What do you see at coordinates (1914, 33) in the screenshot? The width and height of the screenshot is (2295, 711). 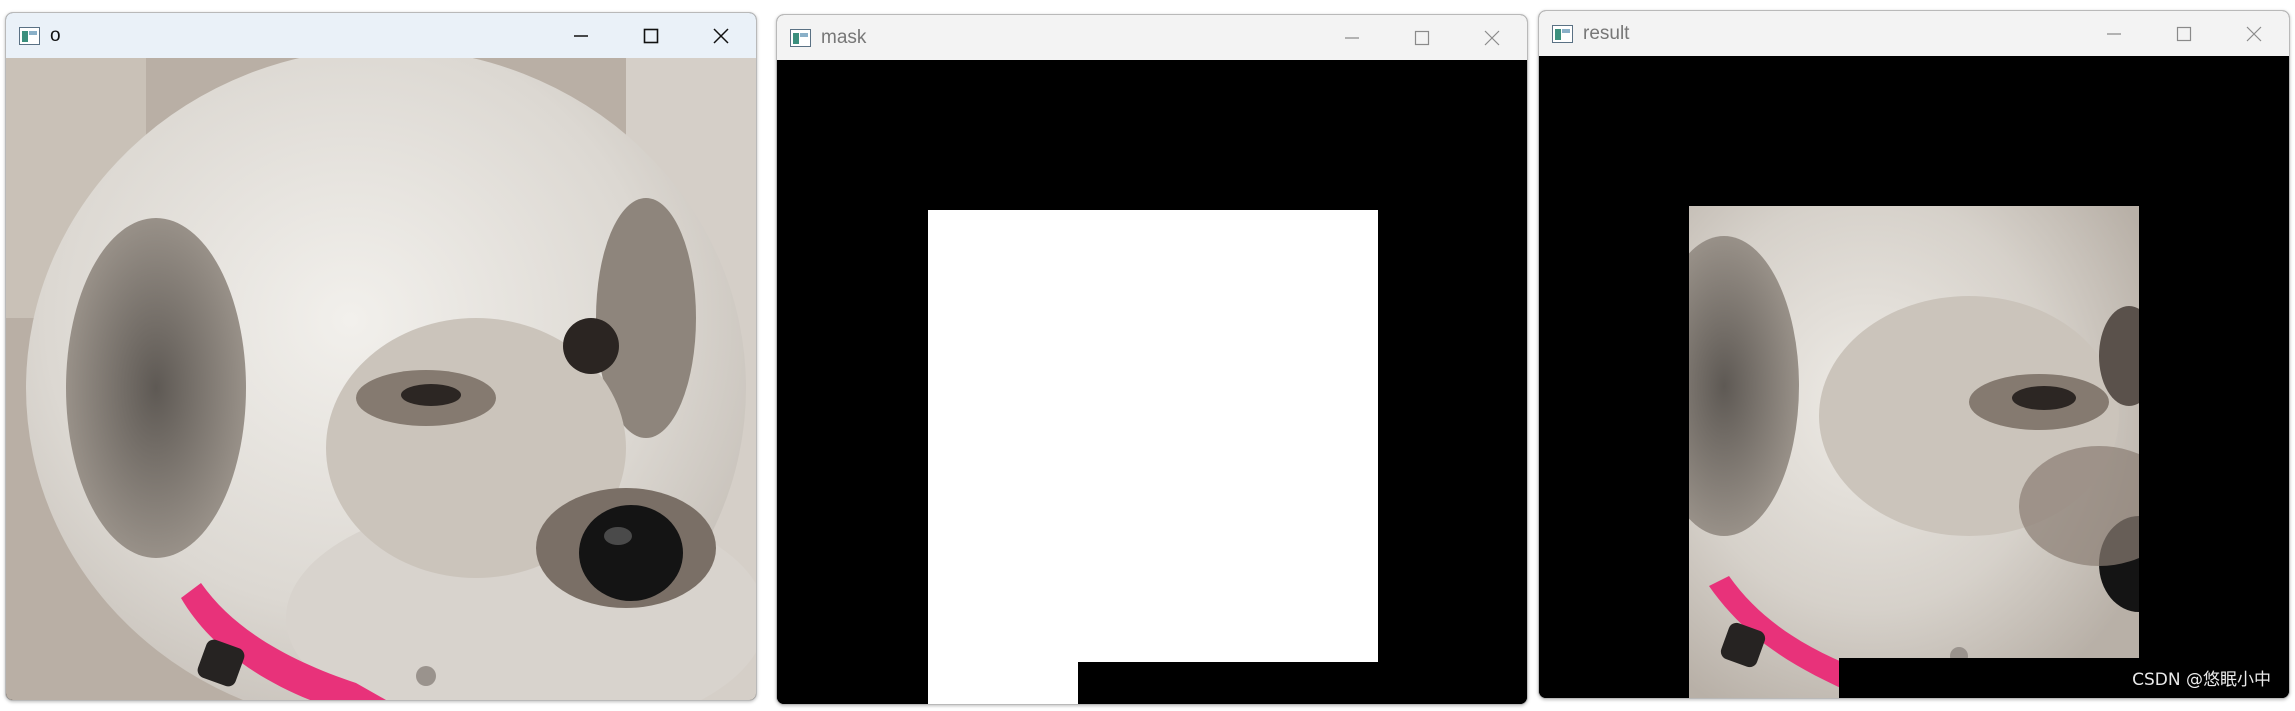 I see `titlebar: result` at bounding box center [1914, 33].